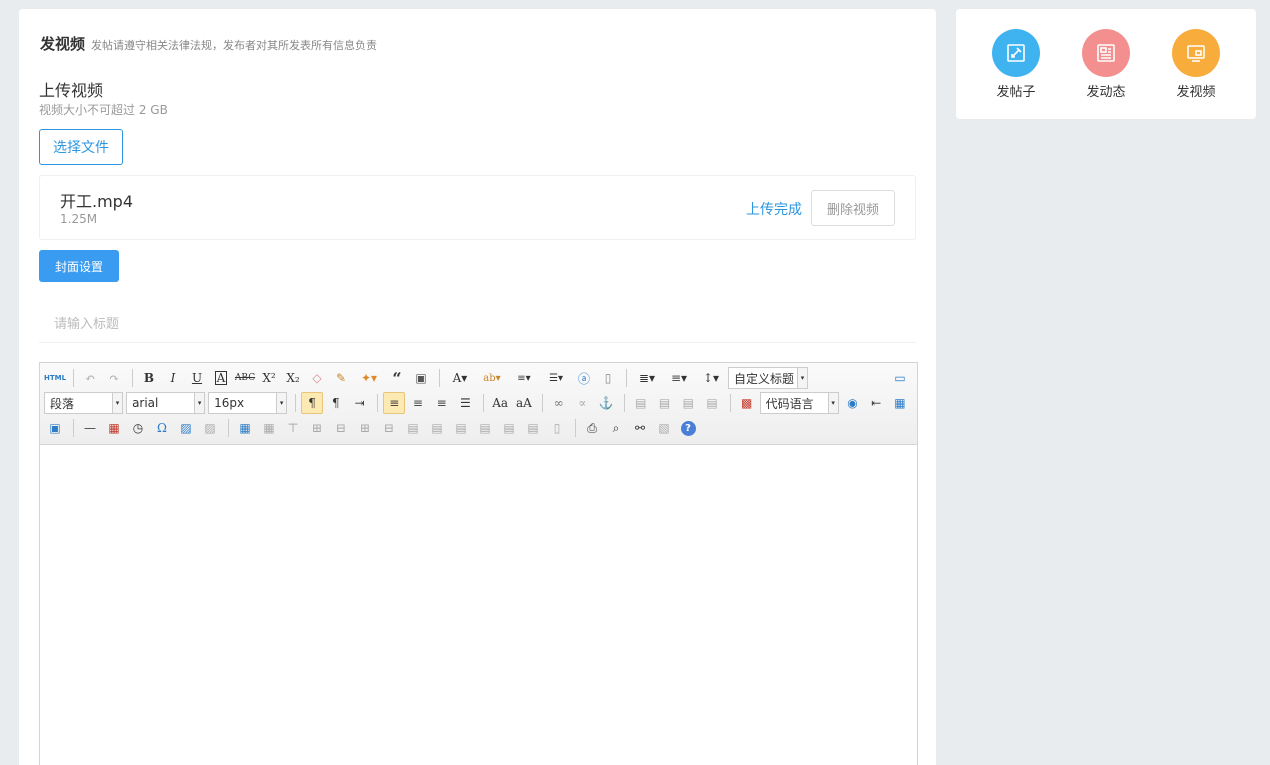  What do you see at coordinates (664, 428) in the screenshot?
I see `drafts-icon: ▧` at bounding box center [664, 428].